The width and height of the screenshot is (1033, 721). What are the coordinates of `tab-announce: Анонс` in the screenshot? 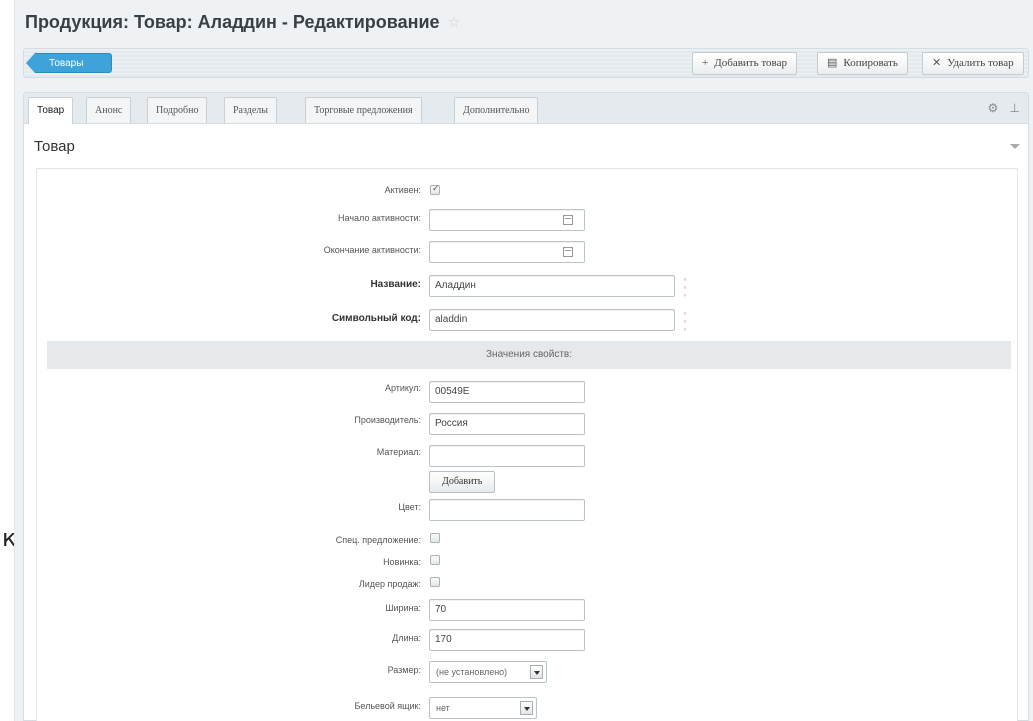 It's located at (109, 110).